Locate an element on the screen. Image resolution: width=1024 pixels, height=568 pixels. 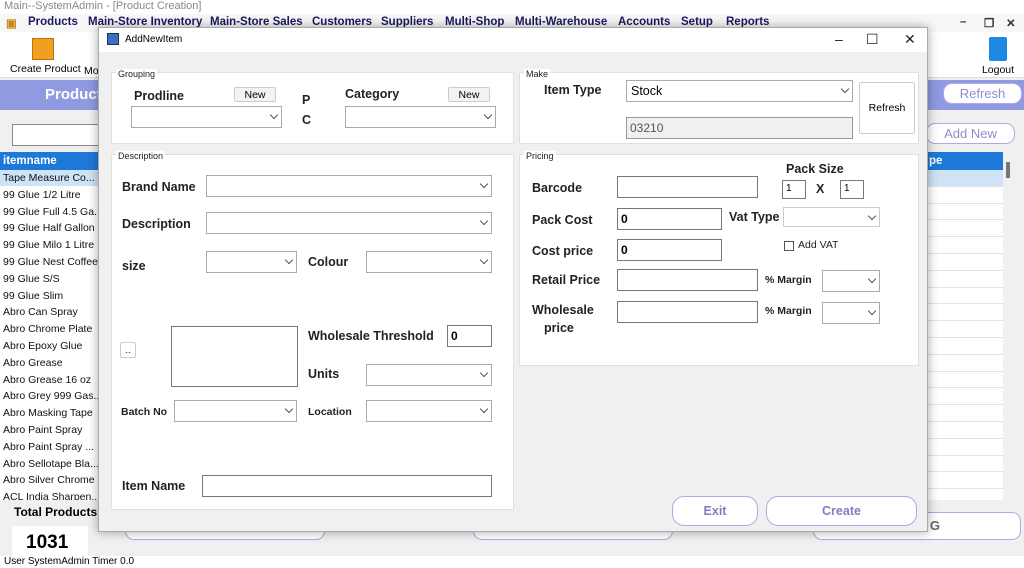
menu-products: Products is located at coordinates (53, 22).